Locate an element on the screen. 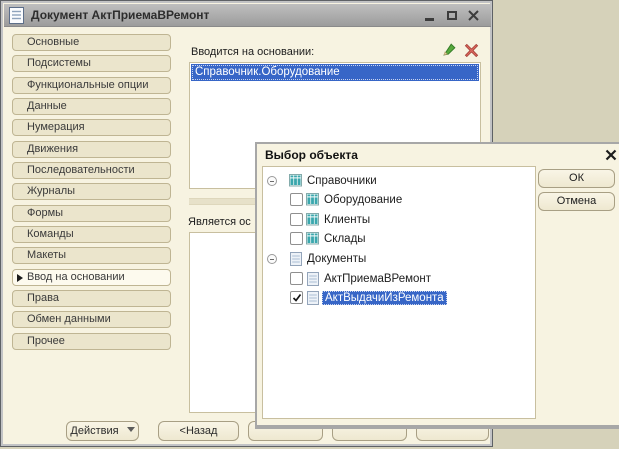 The image size is (619, 449). tab-obmen-dannymi: Обмен данными is located at coordinates (91, 319).